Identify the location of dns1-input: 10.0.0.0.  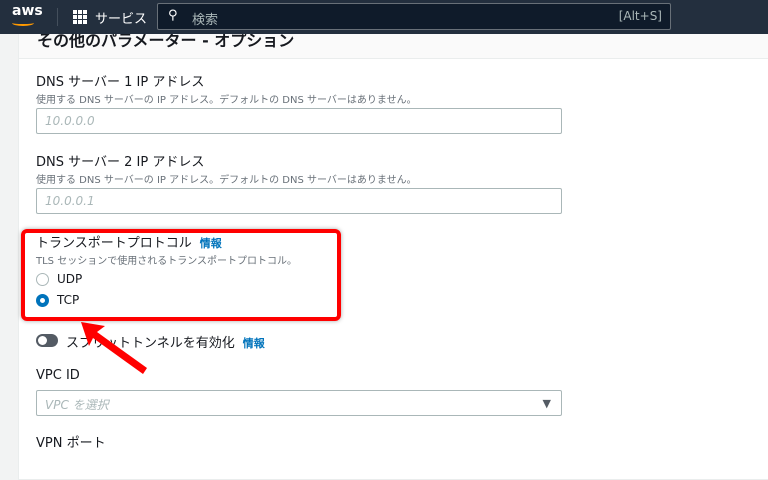
(299, 121).